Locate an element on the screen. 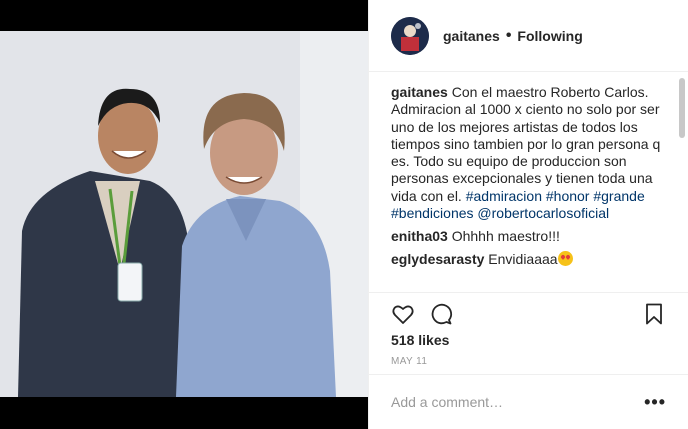  following-button: Following is located at coordinates (549, 36).